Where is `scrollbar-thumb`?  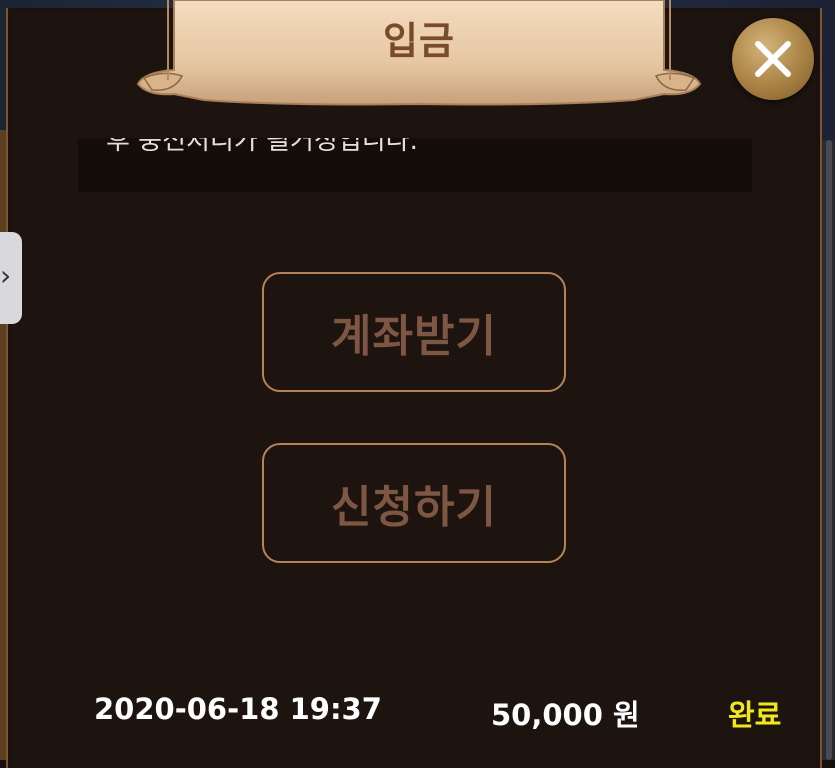 scrollbar-thumb is located at coordinates (829, 450).